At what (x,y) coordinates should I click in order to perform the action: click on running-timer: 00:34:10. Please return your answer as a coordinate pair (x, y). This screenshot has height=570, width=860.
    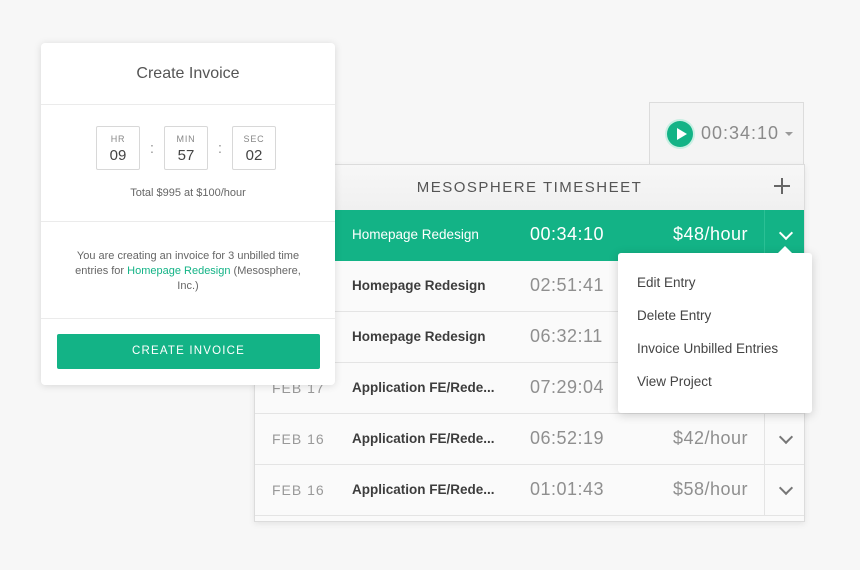
    Looking at the image, I should click on (726, 133).